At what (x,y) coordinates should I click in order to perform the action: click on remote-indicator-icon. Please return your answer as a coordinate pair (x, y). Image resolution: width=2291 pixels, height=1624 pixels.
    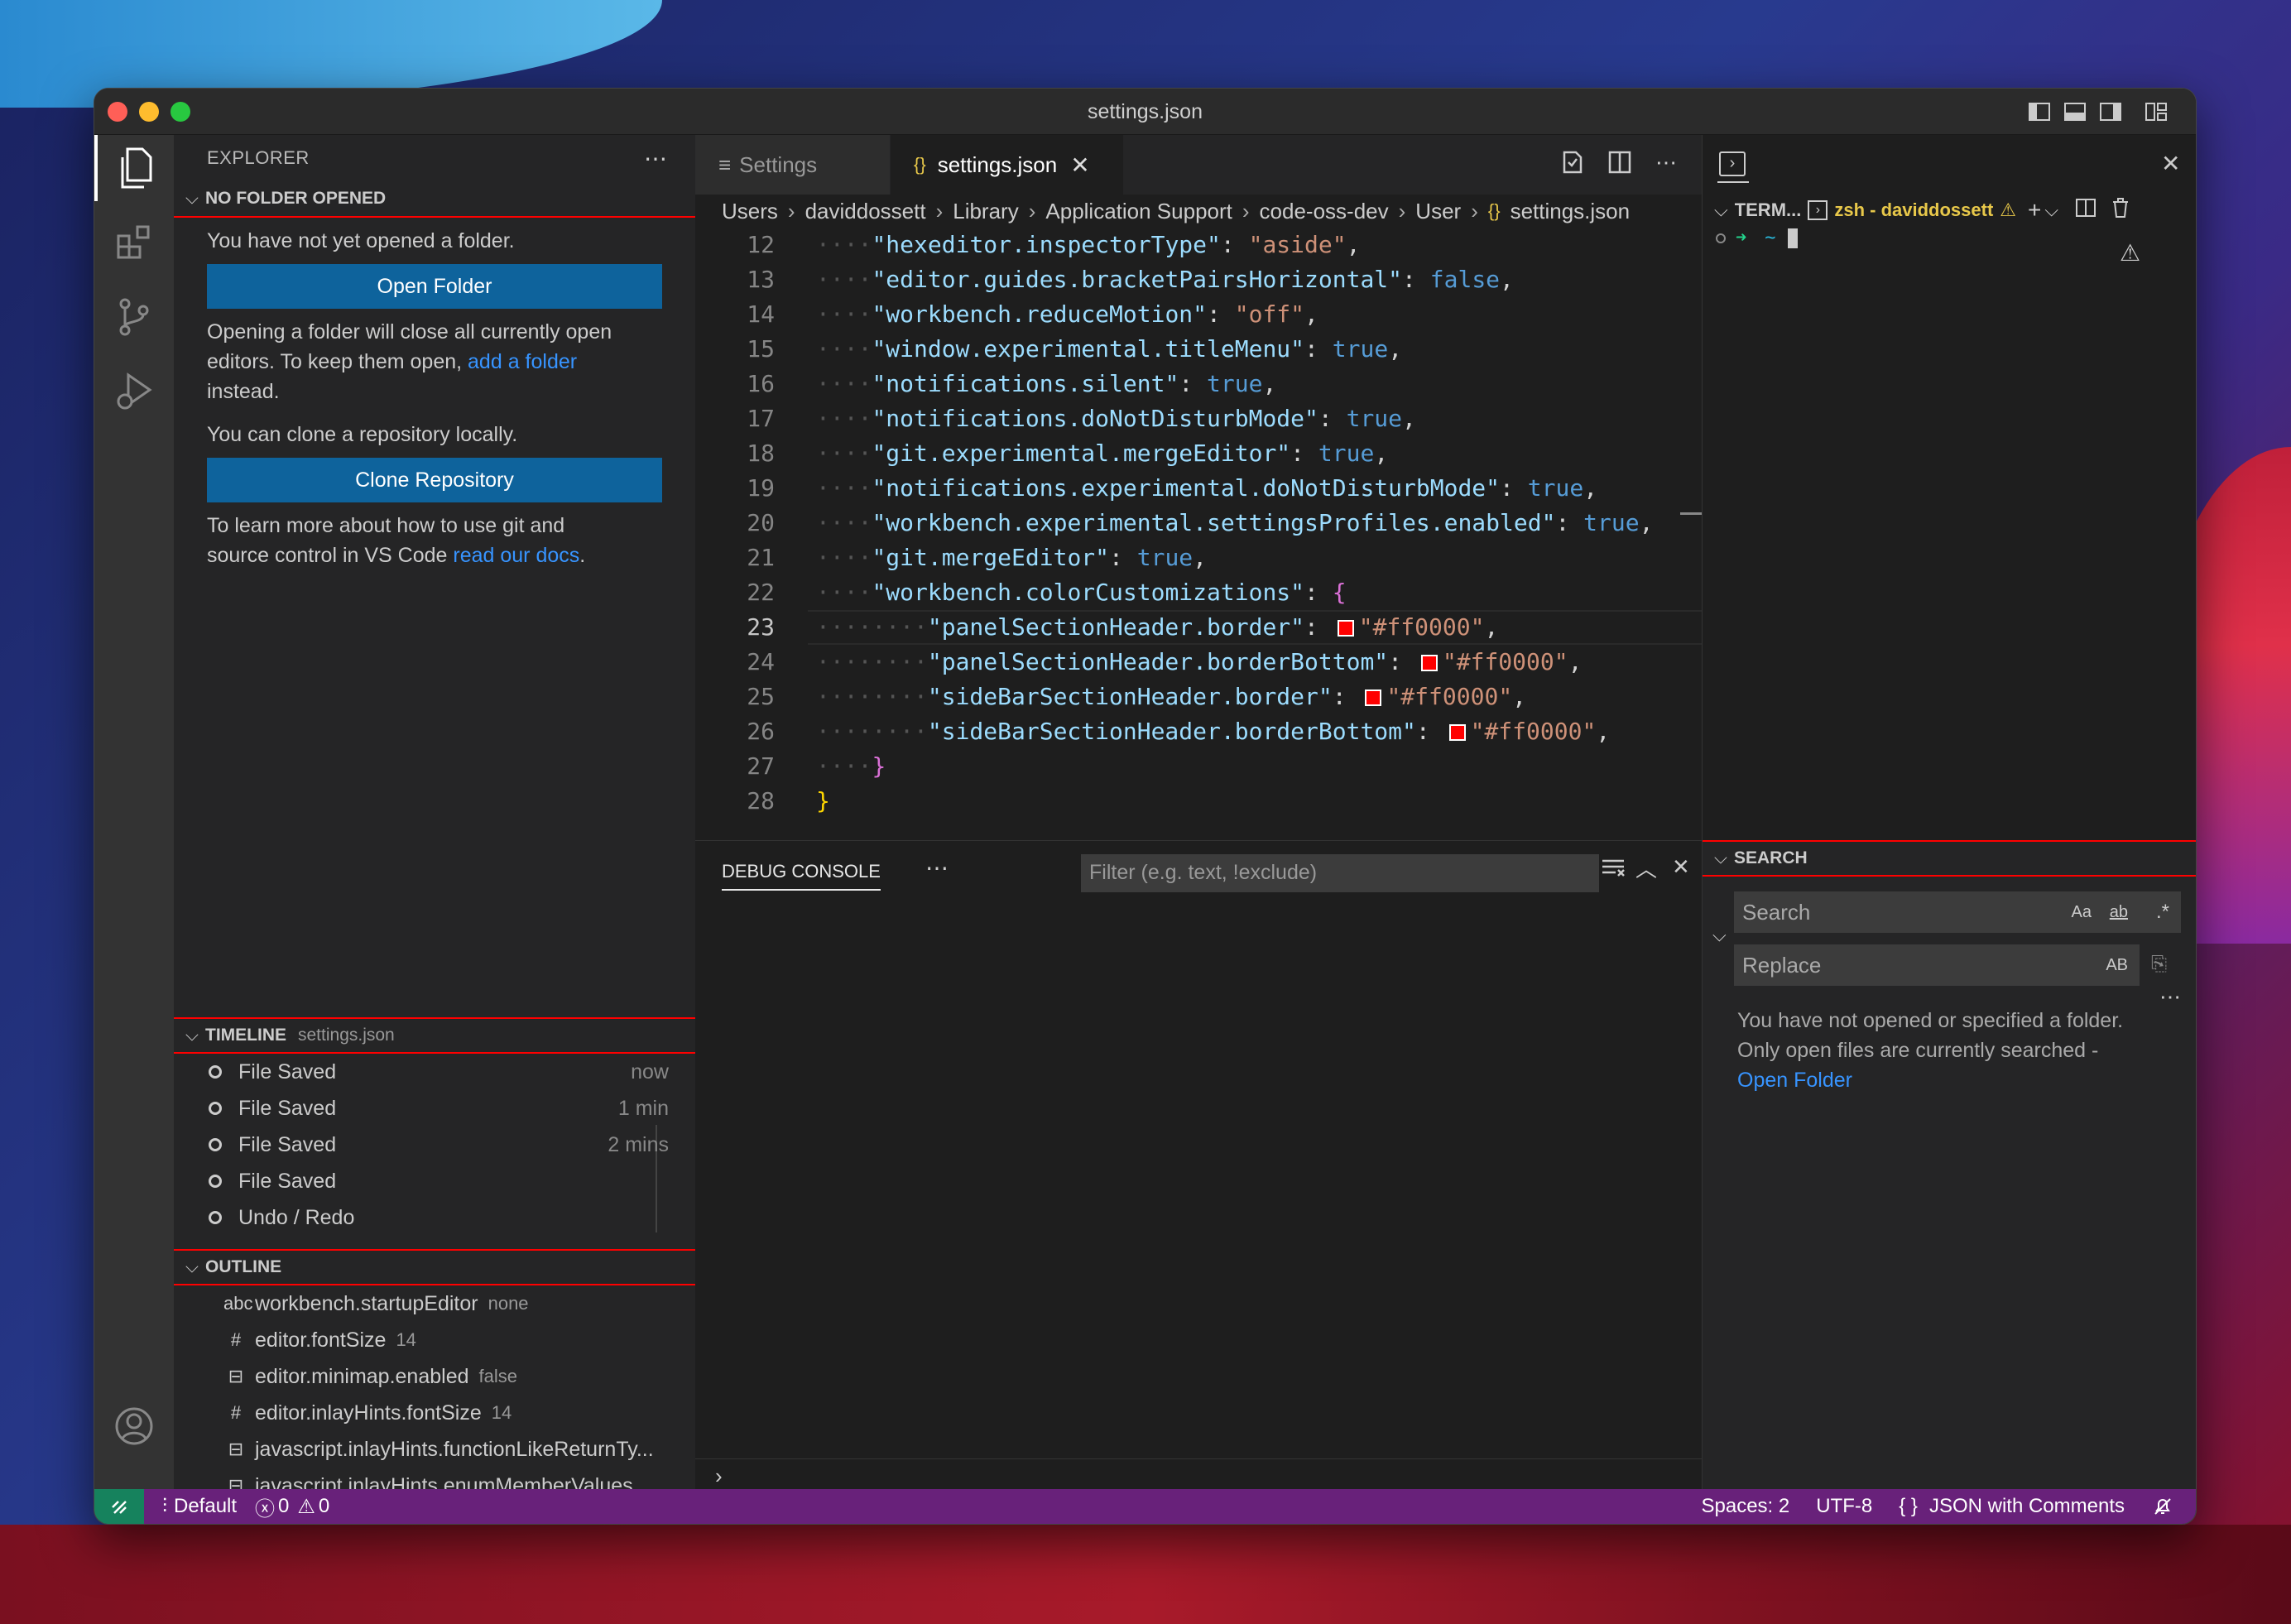
    Looking at the image, I should click on (119, 1506).